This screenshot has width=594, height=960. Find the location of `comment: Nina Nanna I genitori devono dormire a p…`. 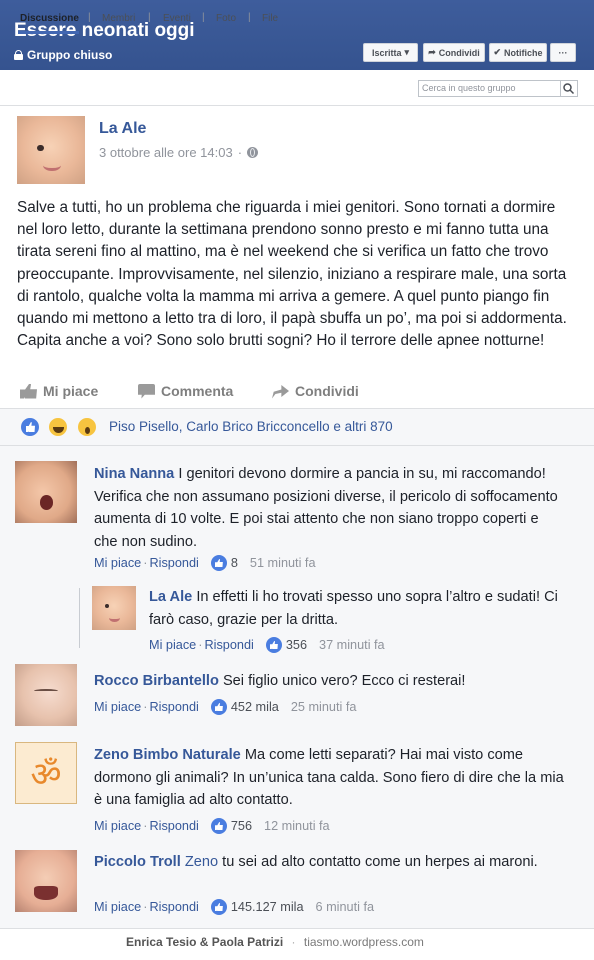

comment: Nina Nanna I genitori devono dormire a p… is located at coordinates (329, 508).